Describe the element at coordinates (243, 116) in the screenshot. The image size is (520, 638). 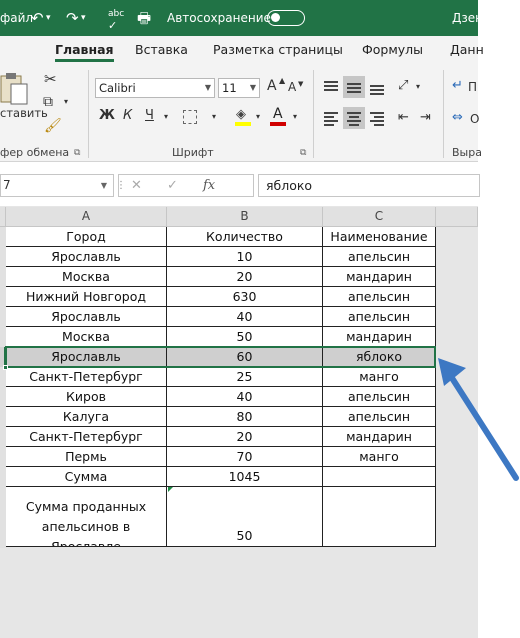
I see `fill-color-icon: ◈` at that location.